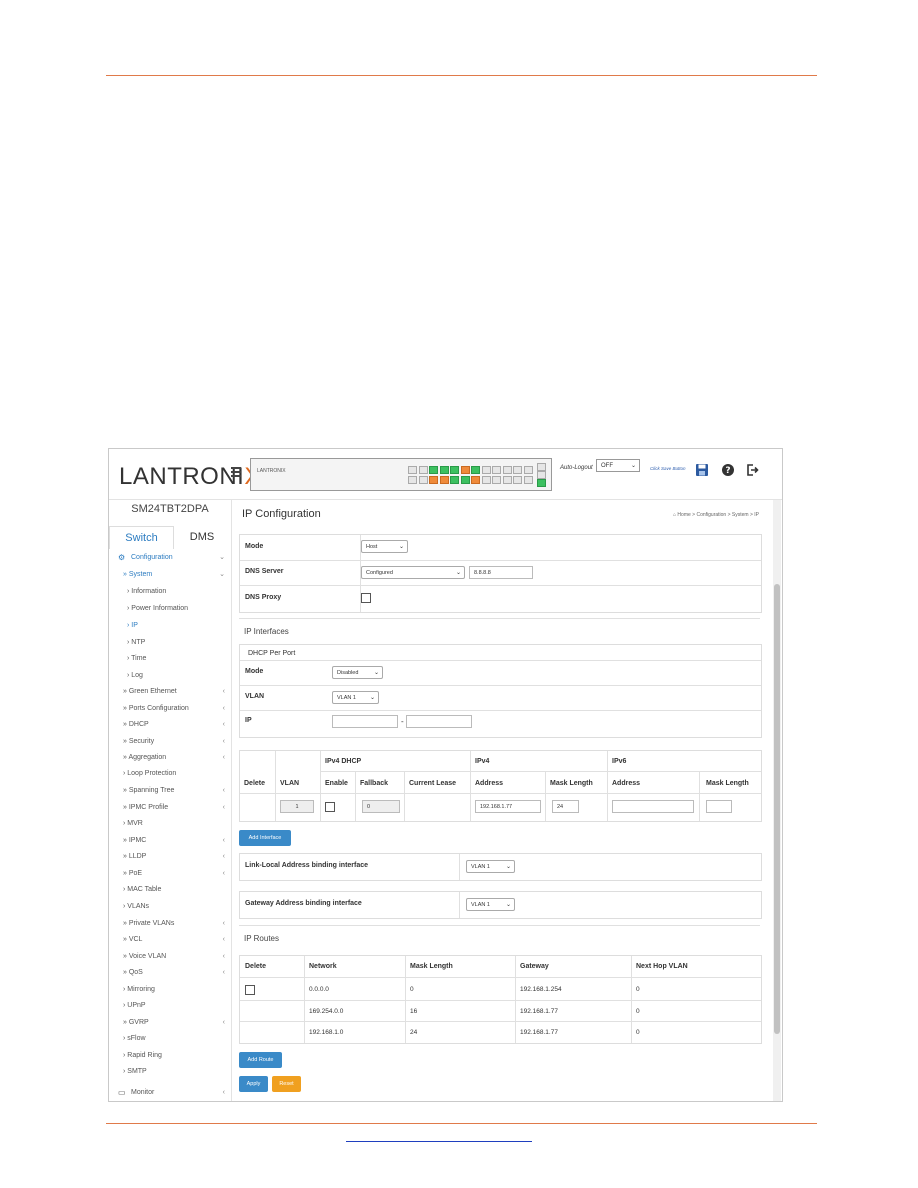 The height and width of the screenshot is (1188, 918). Describe the element at coordinates (401, 474) in the screenshot. I see `switch-front-panel: LANTRONIX` at that location.